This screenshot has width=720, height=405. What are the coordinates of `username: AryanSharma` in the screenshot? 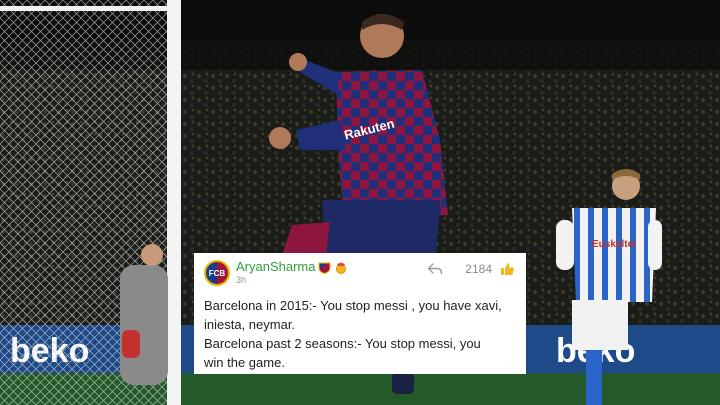 It's located at (275, 266).